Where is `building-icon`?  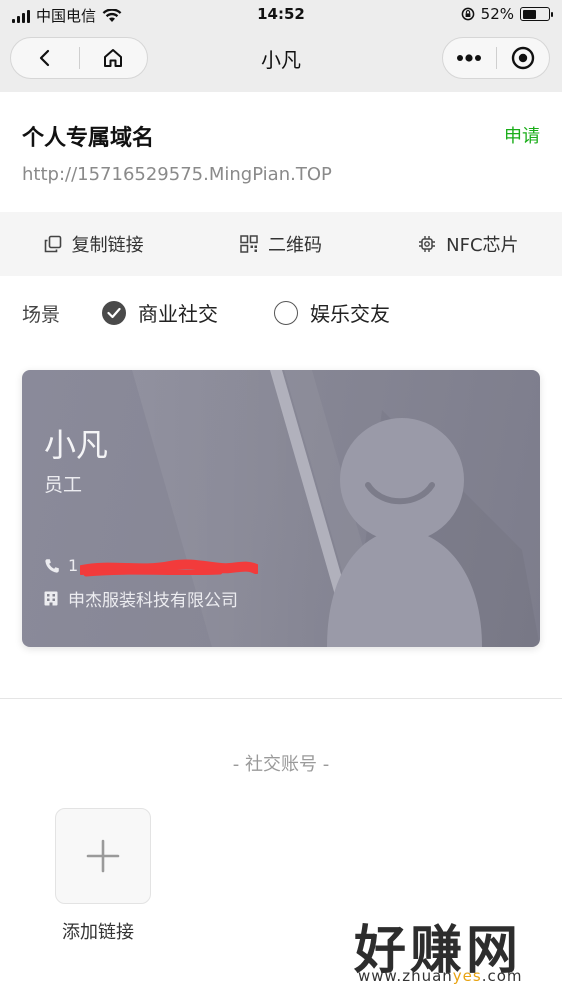
building-icon is located at coordinates (51, 598).